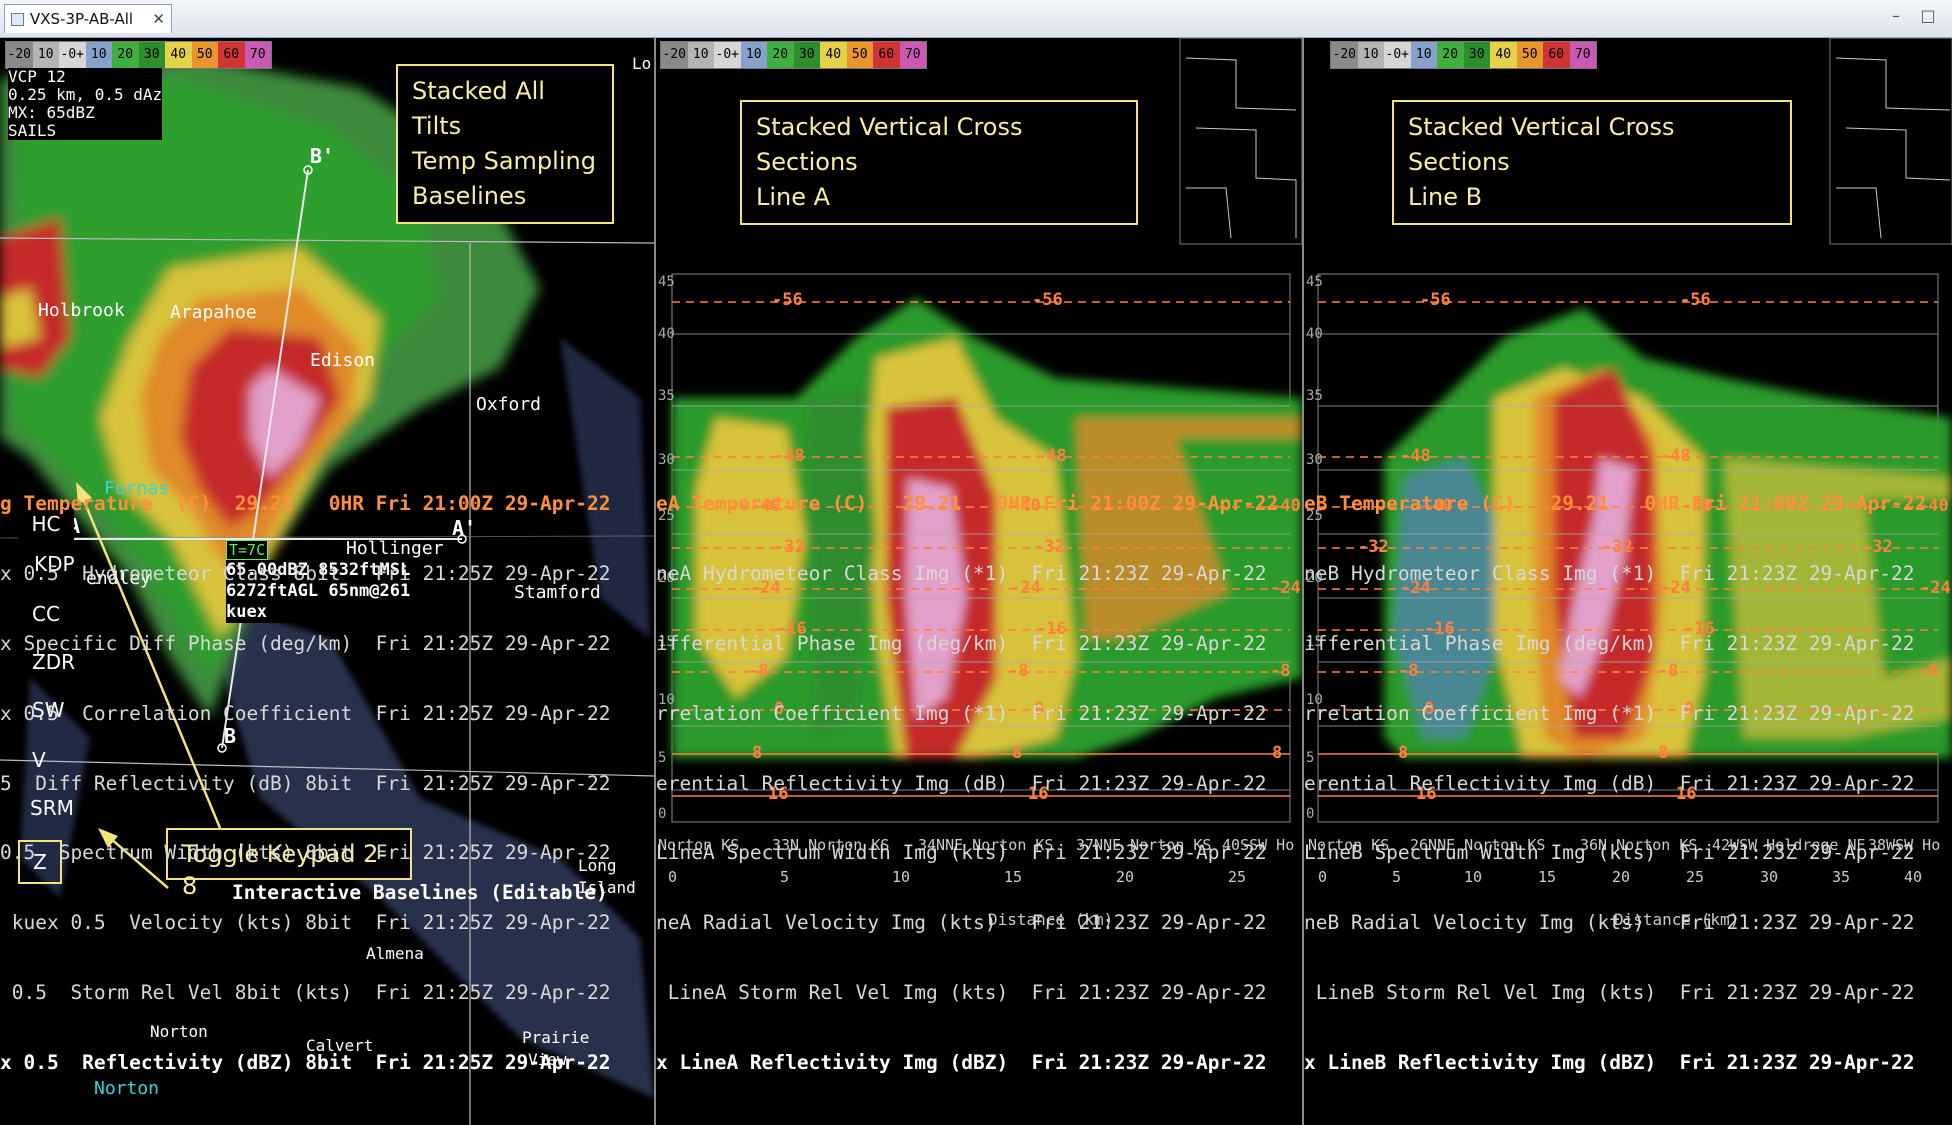 Image resolution: width=1952 pixels, height=1125 pixels. I want to click on display-icon, so click(17, 19).